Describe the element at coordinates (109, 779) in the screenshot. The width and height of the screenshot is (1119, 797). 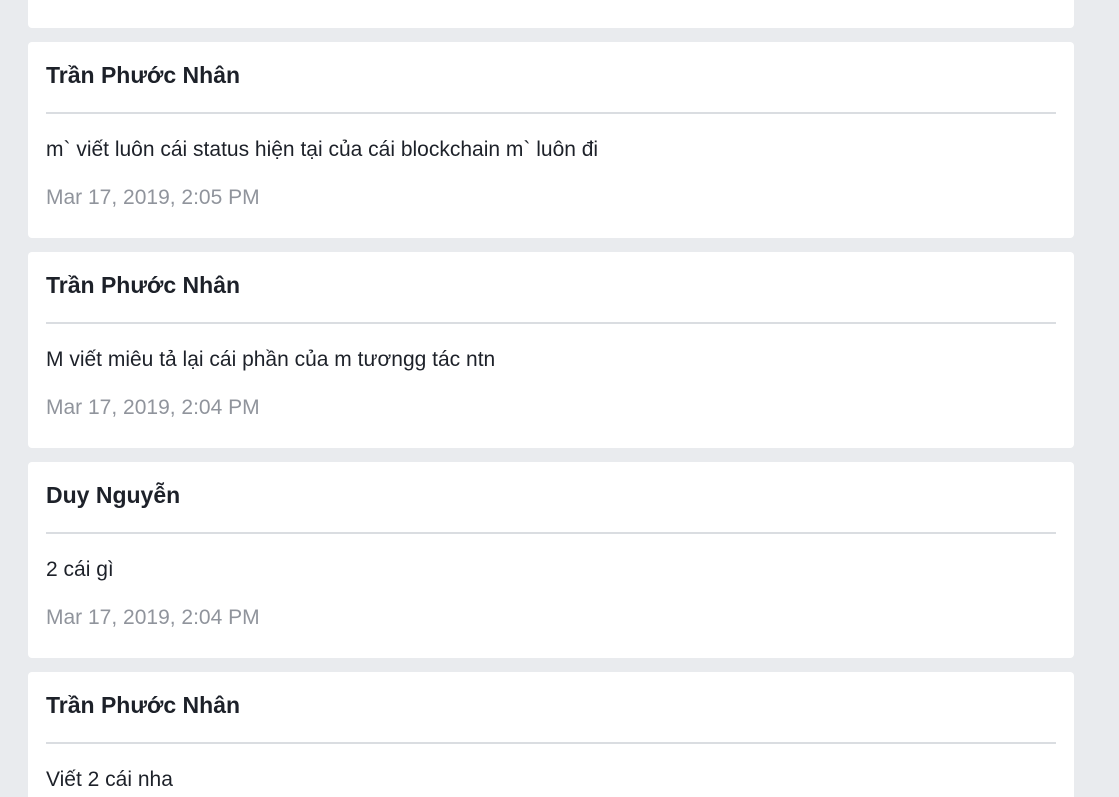
I see `message-text: Viết 2 cái nha` at that location.